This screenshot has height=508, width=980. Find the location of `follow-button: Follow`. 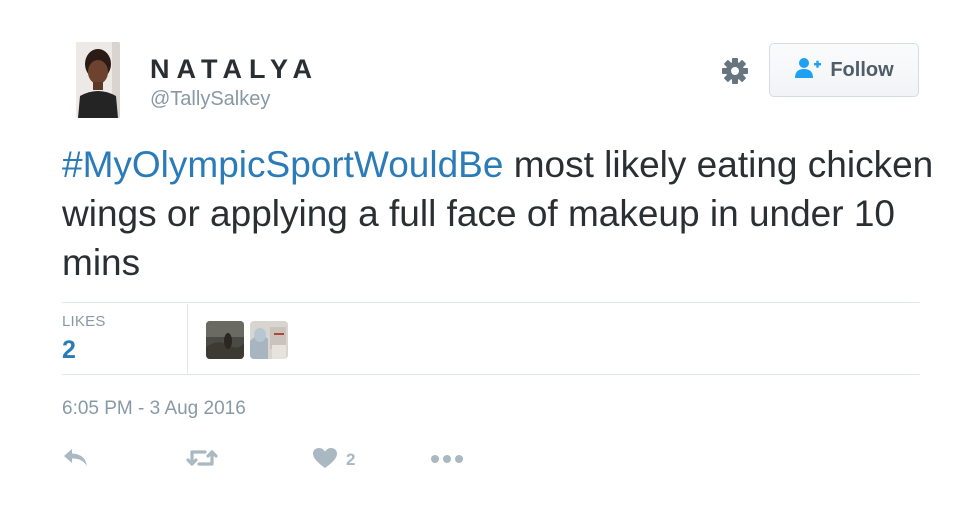

follow-button: Follow is located at coordinates (844, 70).